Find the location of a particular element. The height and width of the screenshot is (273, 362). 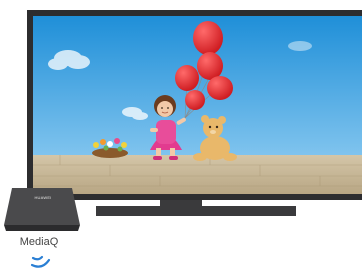

tv-stand-base is located at coordinates (196, 211).